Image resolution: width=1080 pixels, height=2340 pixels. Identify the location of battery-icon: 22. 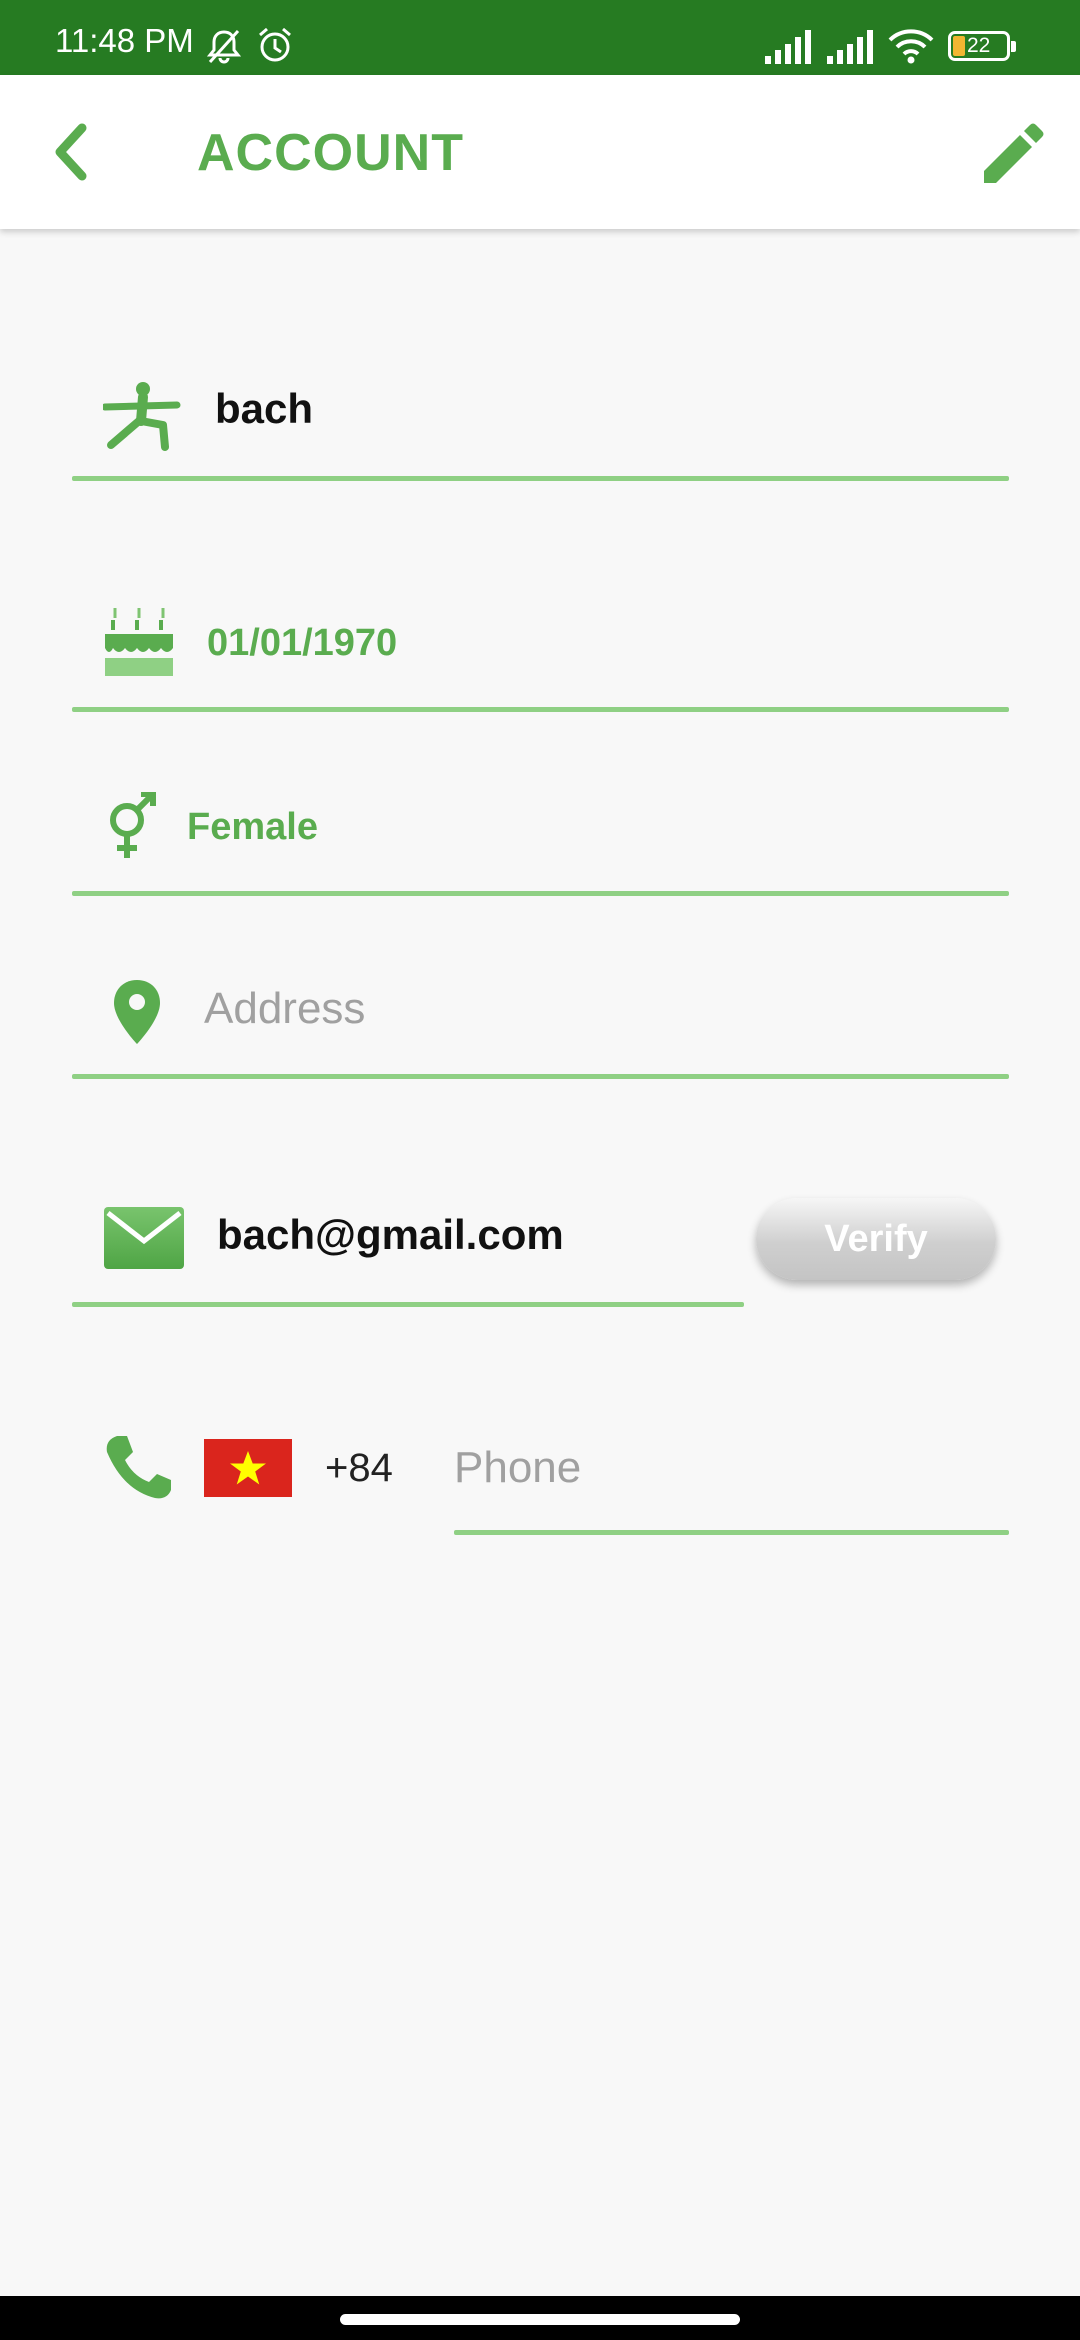
(979, 46).